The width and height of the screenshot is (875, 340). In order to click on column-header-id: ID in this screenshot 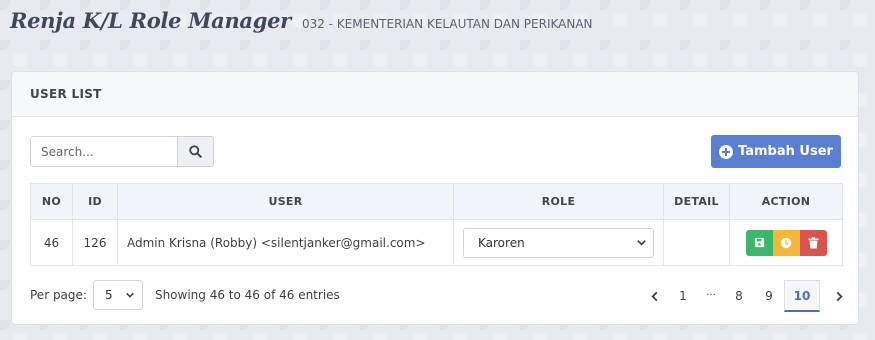, I will do `click(95, 201)`.